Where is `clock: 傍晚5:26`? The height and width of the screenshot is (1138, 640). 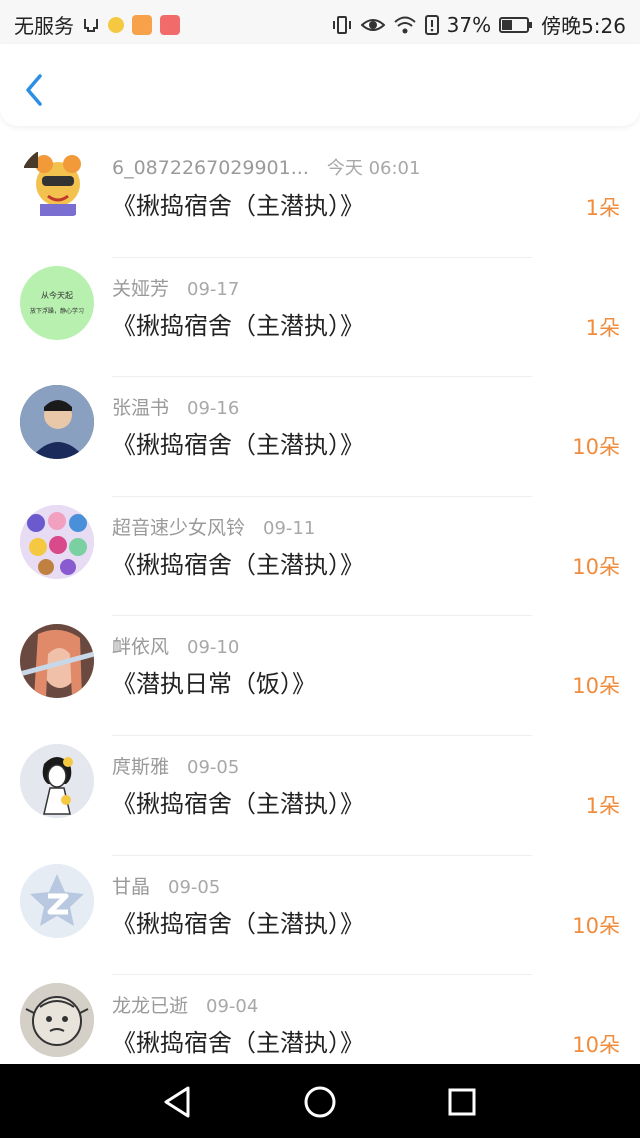
clock: 傍晚5:26 is located at coordinates (583, 26).